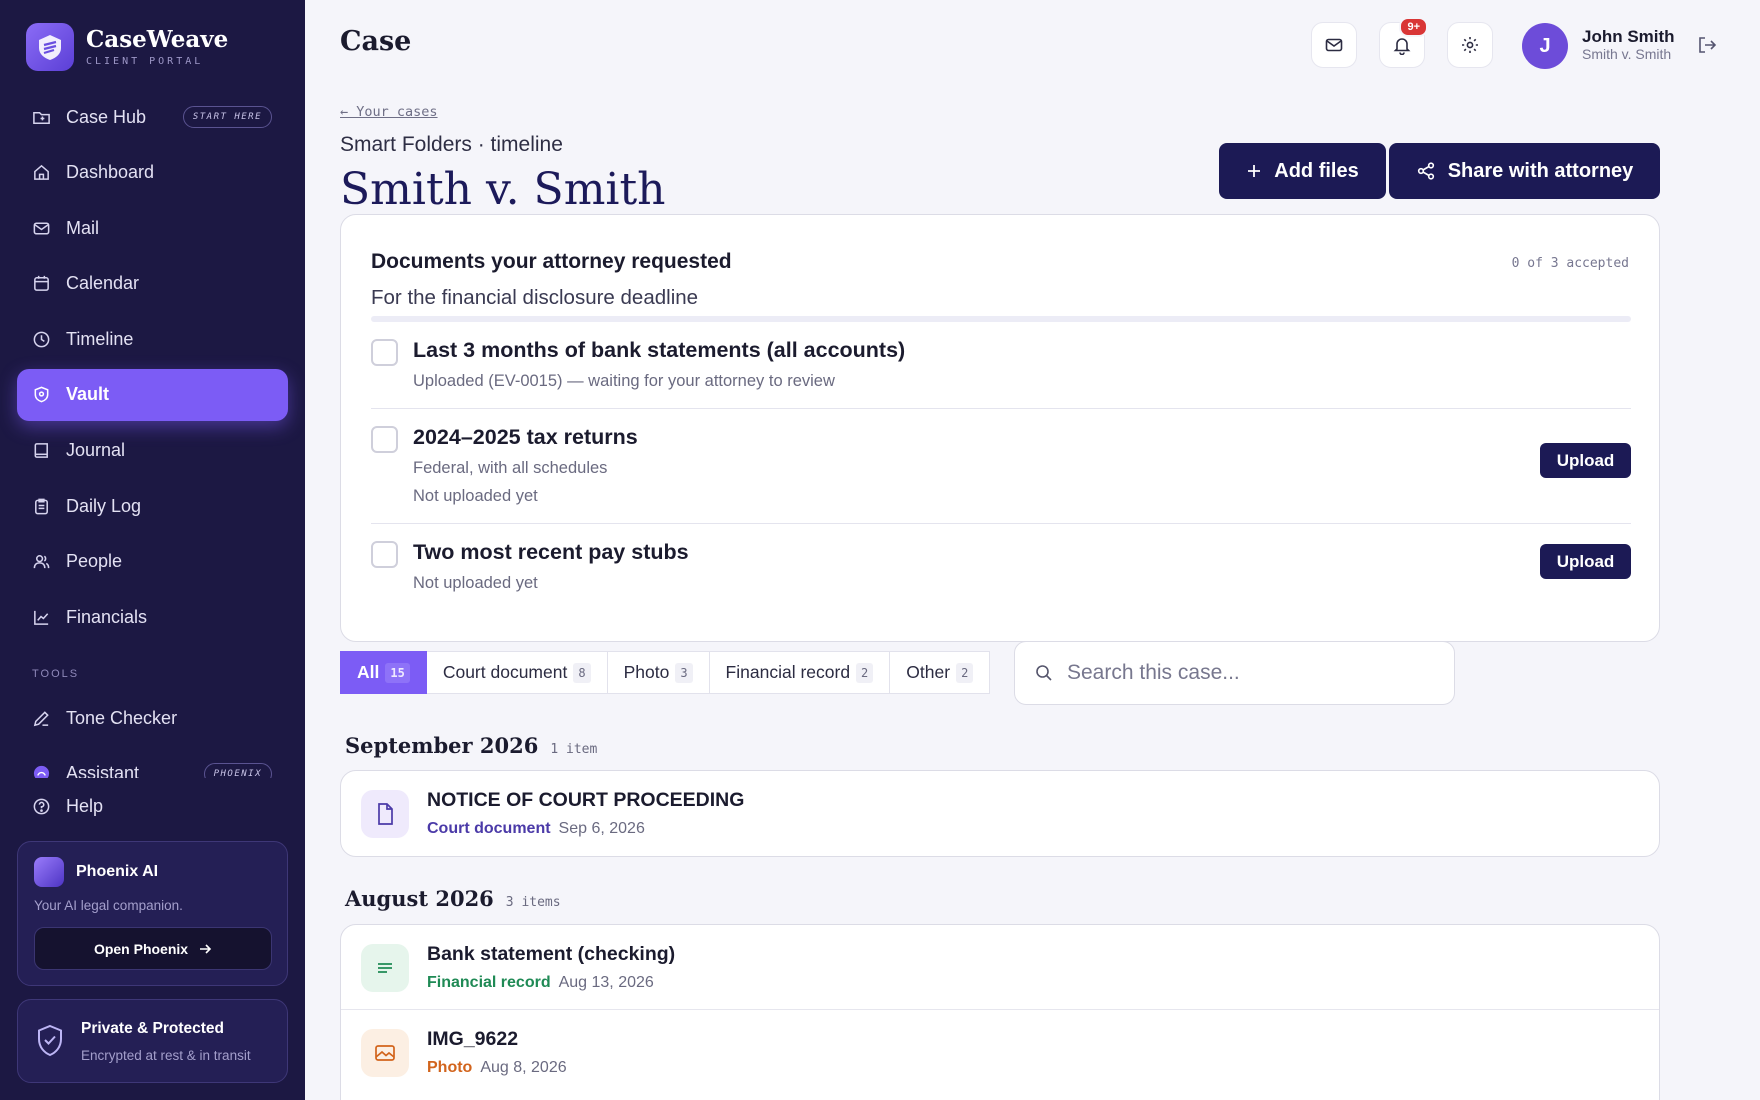 This screenshot has height=1100, width=1760. I want to click on sidebar-item-case-hub: Case Hub START HERE, so click(152, 117).